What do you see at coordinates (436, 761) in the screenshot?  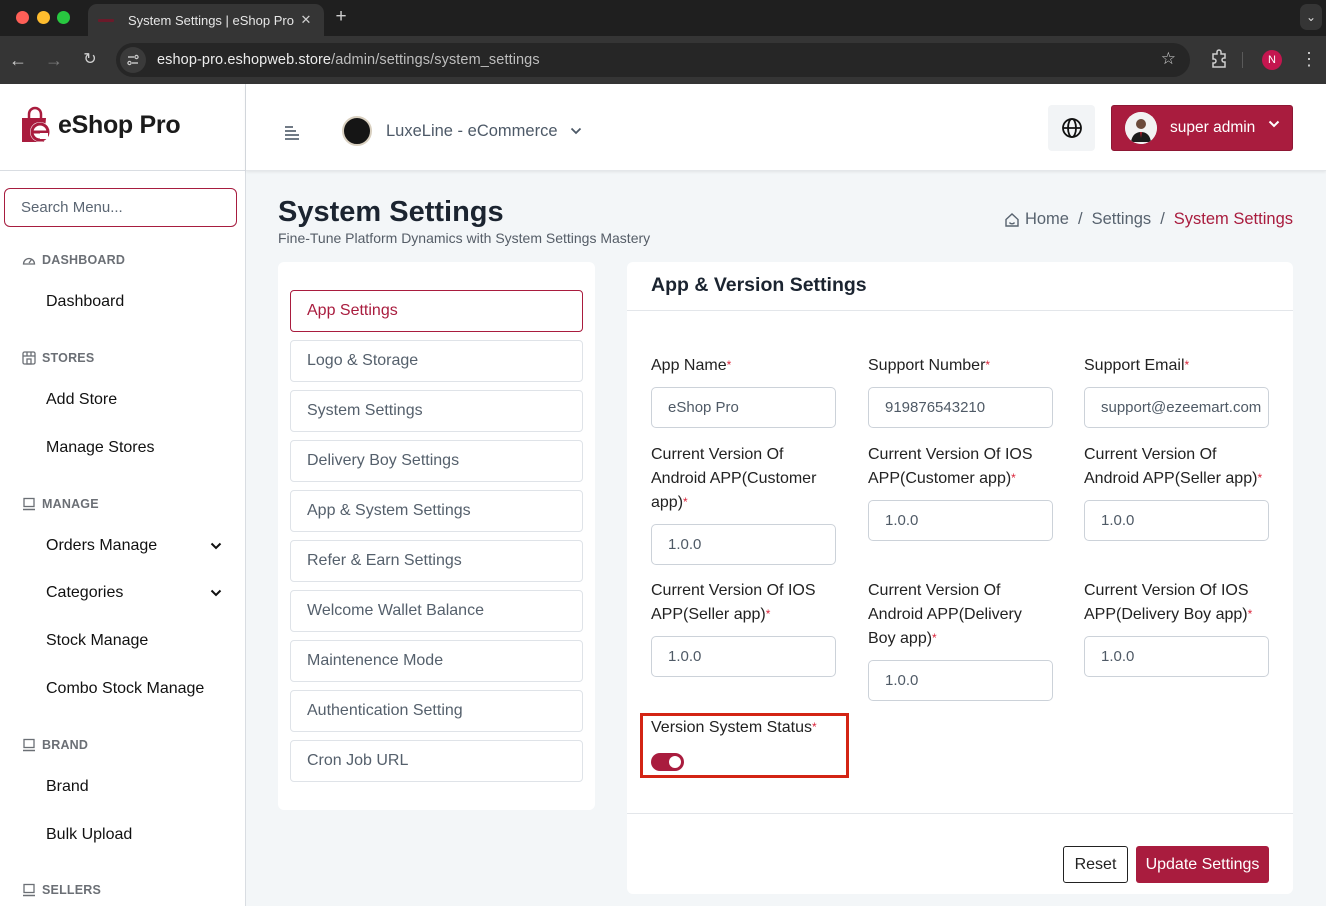 I see `tab-cron-job-url: Cron Job URL` at bounding box center [436, 761].